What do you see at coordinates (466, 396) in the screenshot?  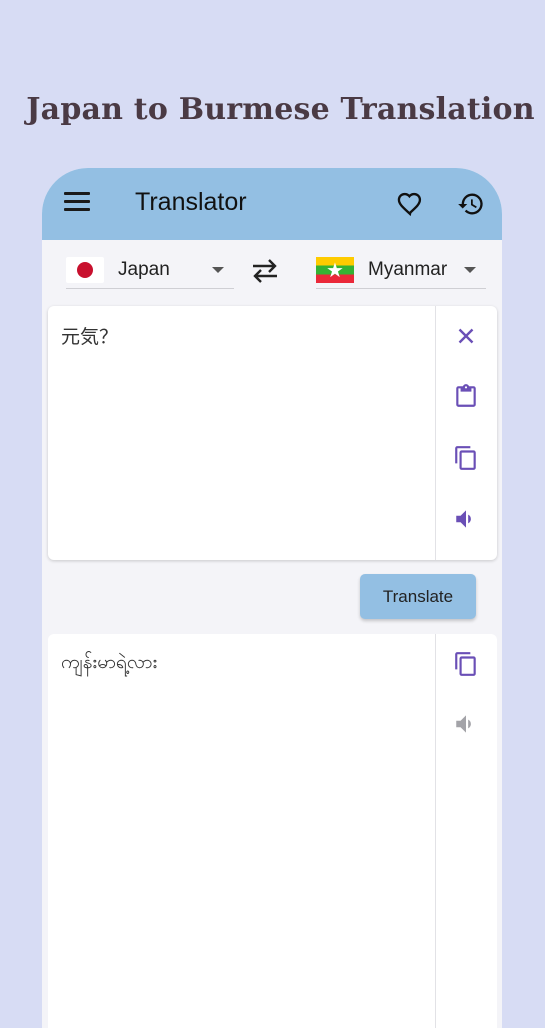 I see `clipboard-icon` at bounding box center [466, 396].